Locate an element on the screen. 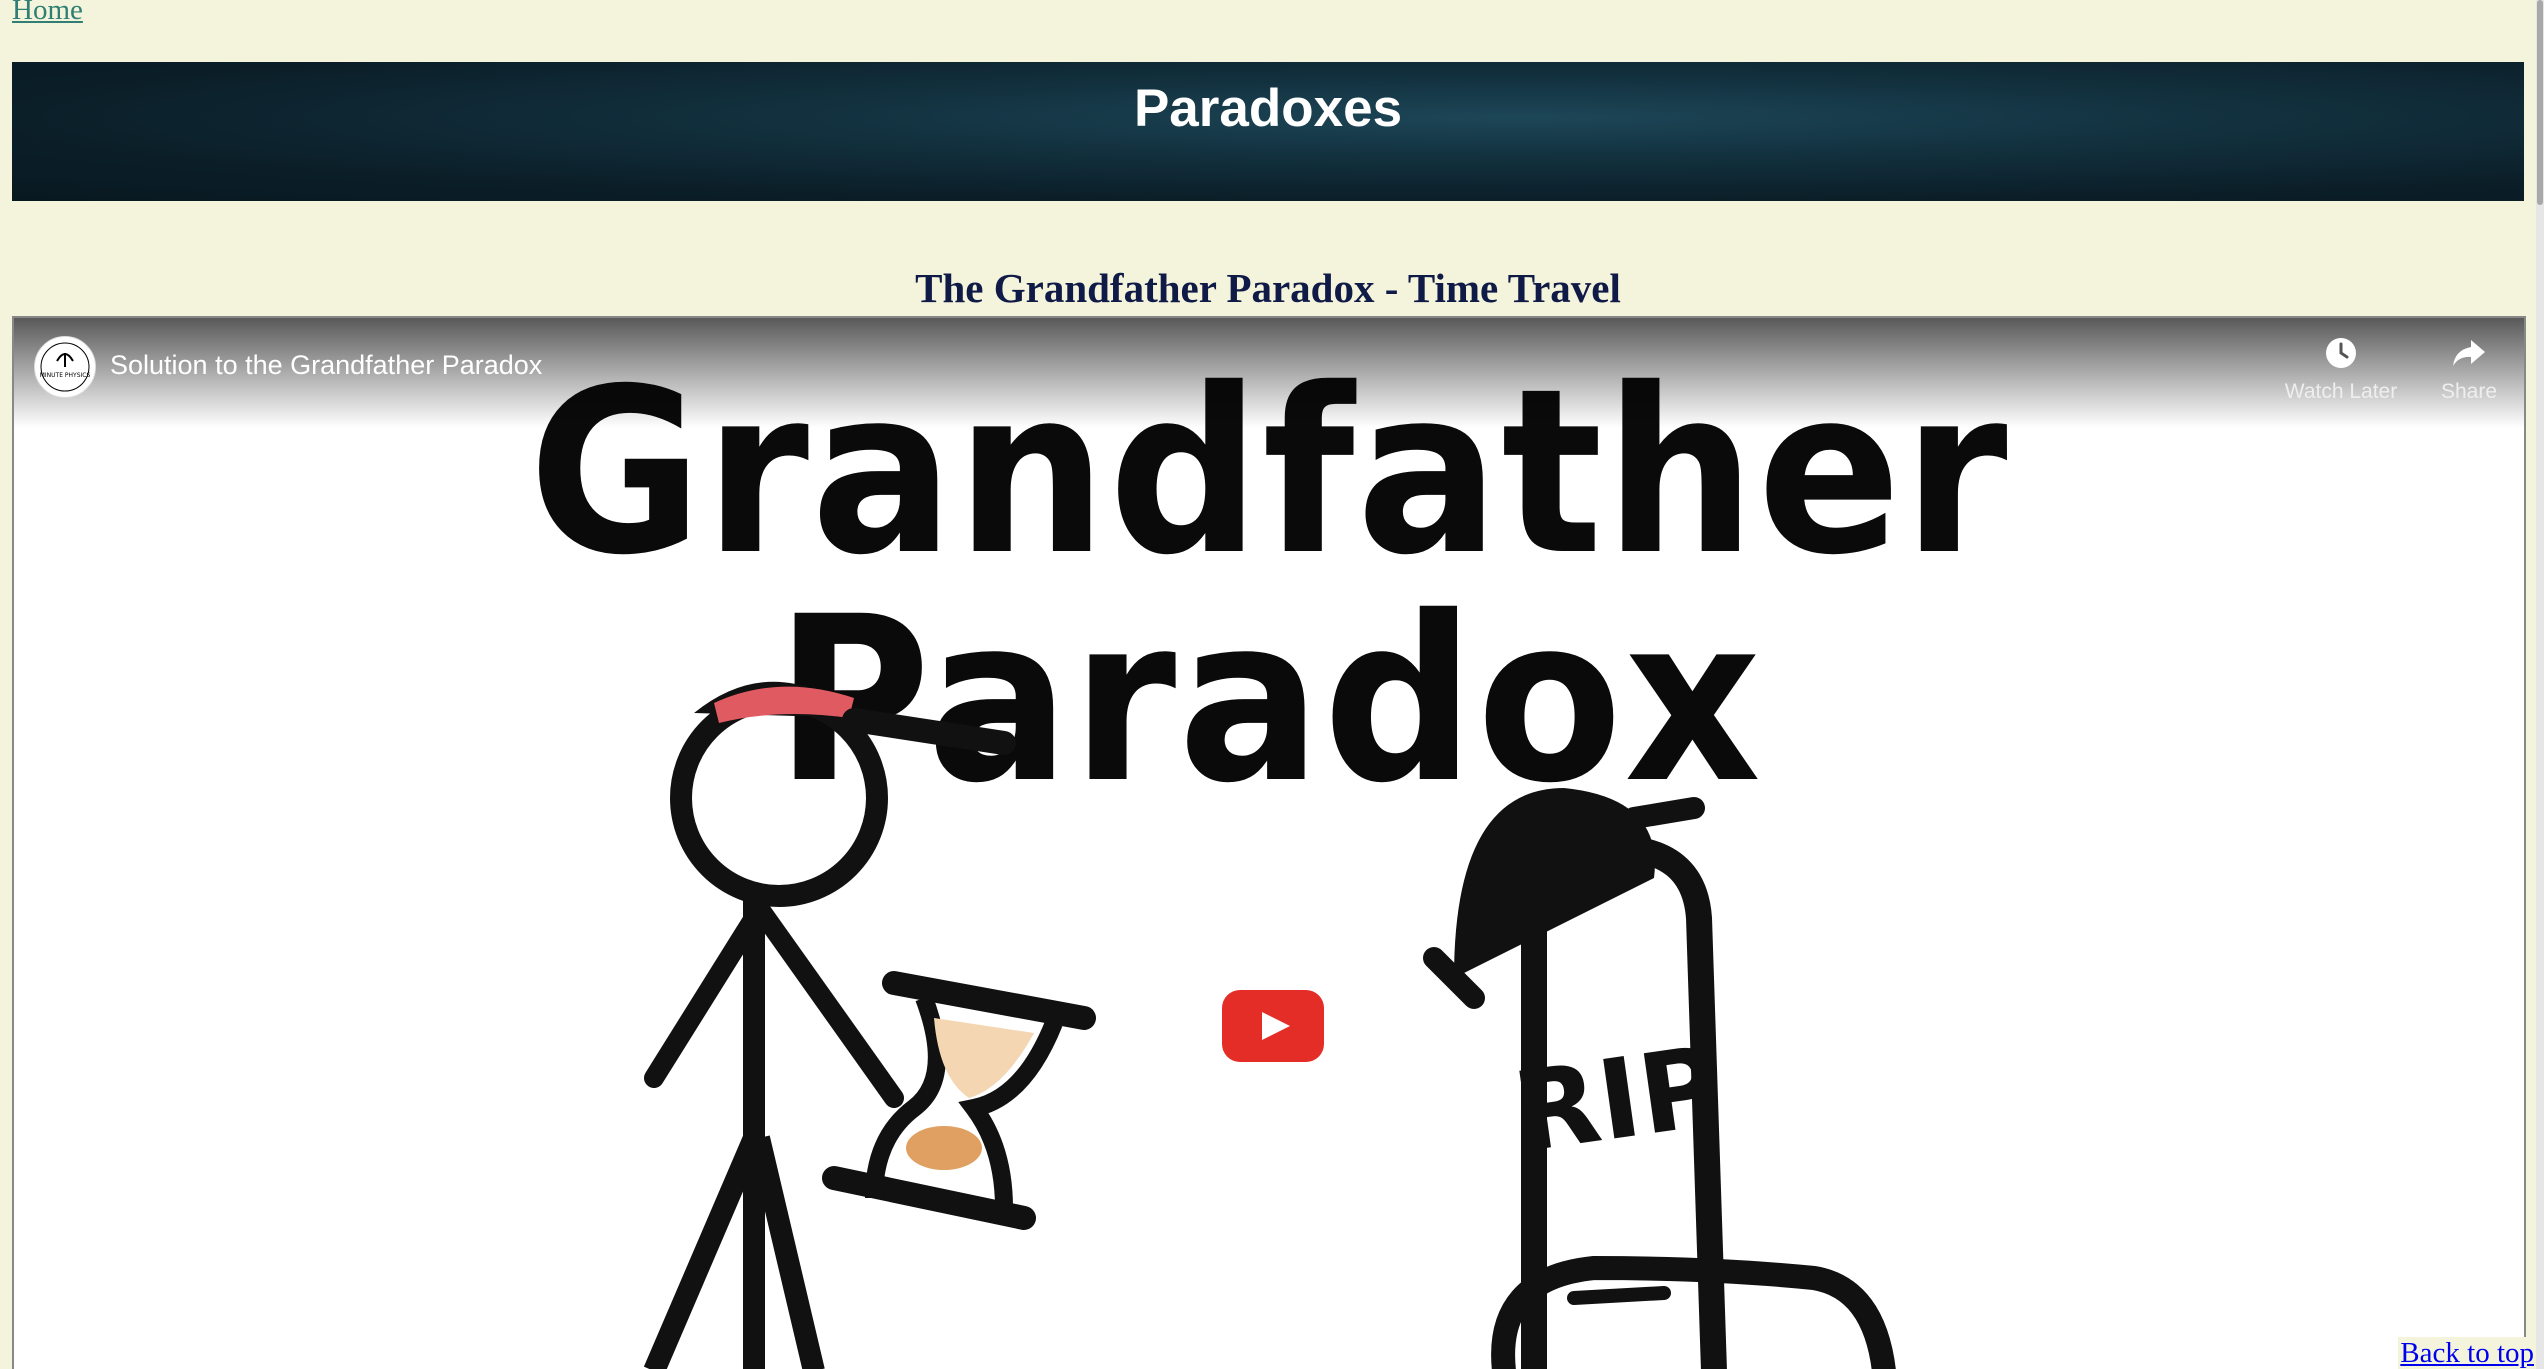 This screenshot has height=1369, width=2544. video-title: Solution to the Grandfather Paradox is located at coordinates (326, 365).